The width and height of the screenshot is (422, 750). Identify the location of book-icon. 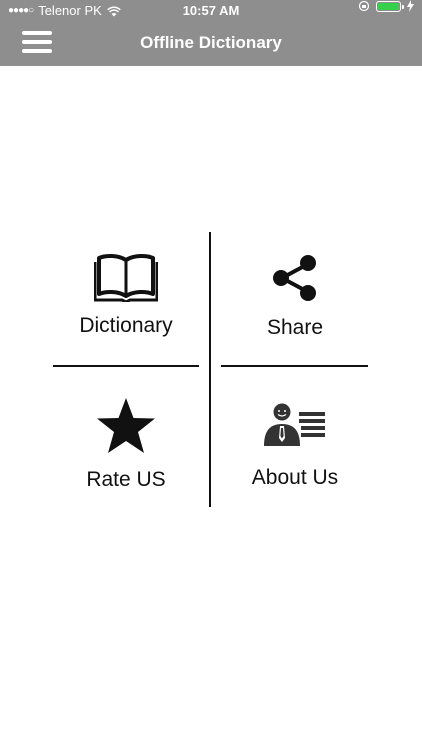
(126, 277).